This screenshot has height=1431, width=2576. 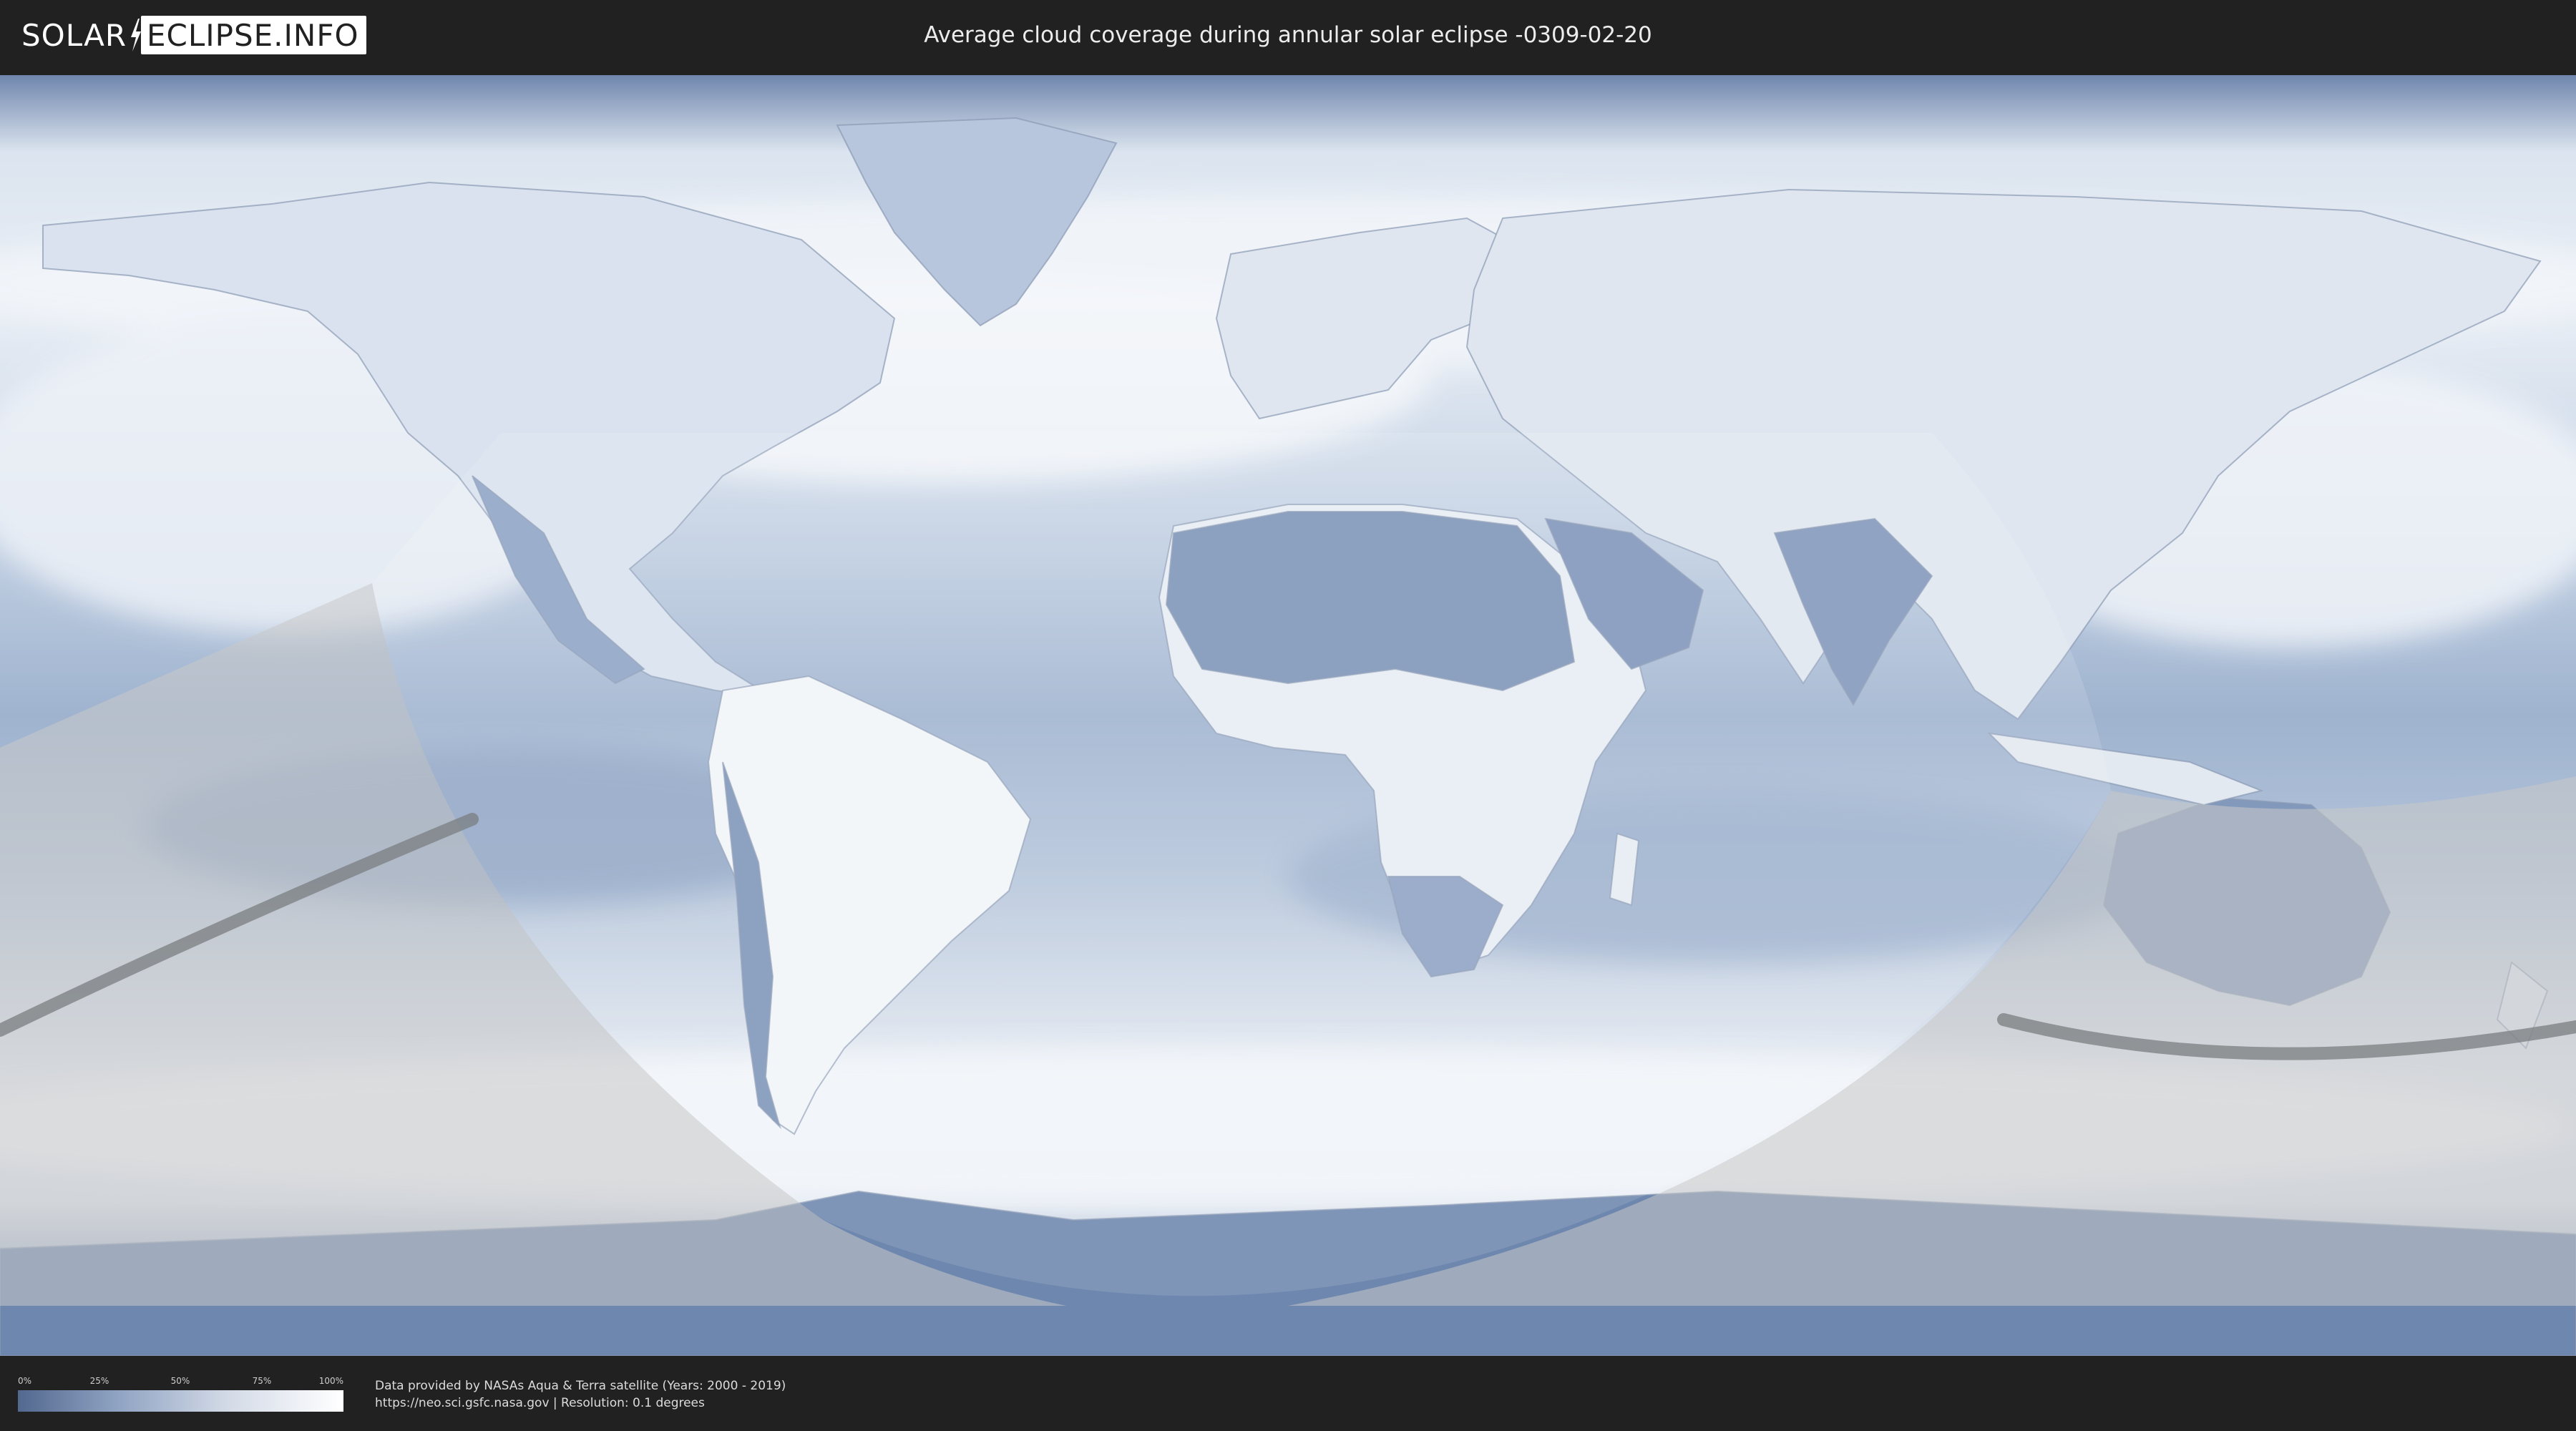 What do you see at coordinates (180, 1381) in the screenshot?
I see `legend-tick-50: 50%` at bounding box center [180, 1381].